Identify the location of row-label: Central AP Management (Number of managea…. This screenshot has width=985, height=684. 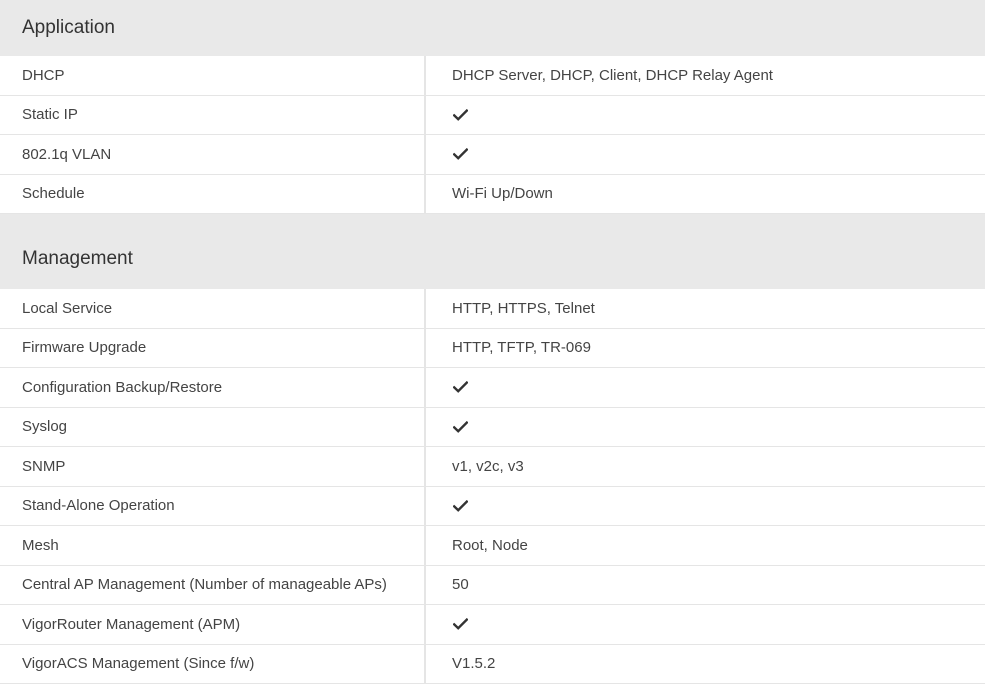
(213, 584).